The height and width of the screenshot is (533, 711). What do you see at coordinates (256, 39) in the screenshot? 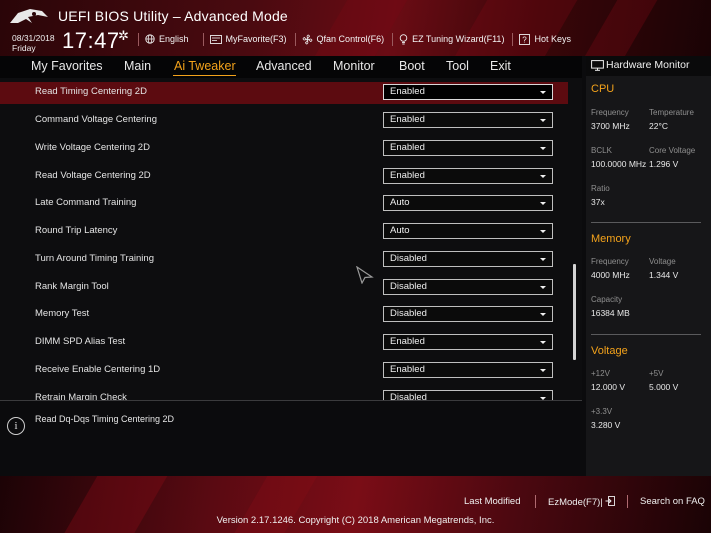
I see `myfavorite-label: MyFavorite(F3)` at bounding box center [256, 39].